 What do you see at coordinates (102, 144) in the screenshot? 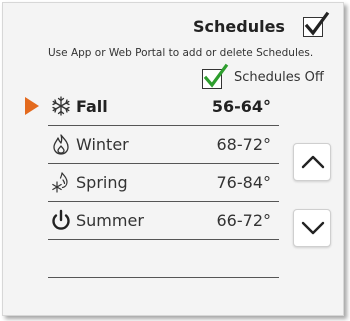
I see `schedule-name: Winter` at bounding box center [102, 144].